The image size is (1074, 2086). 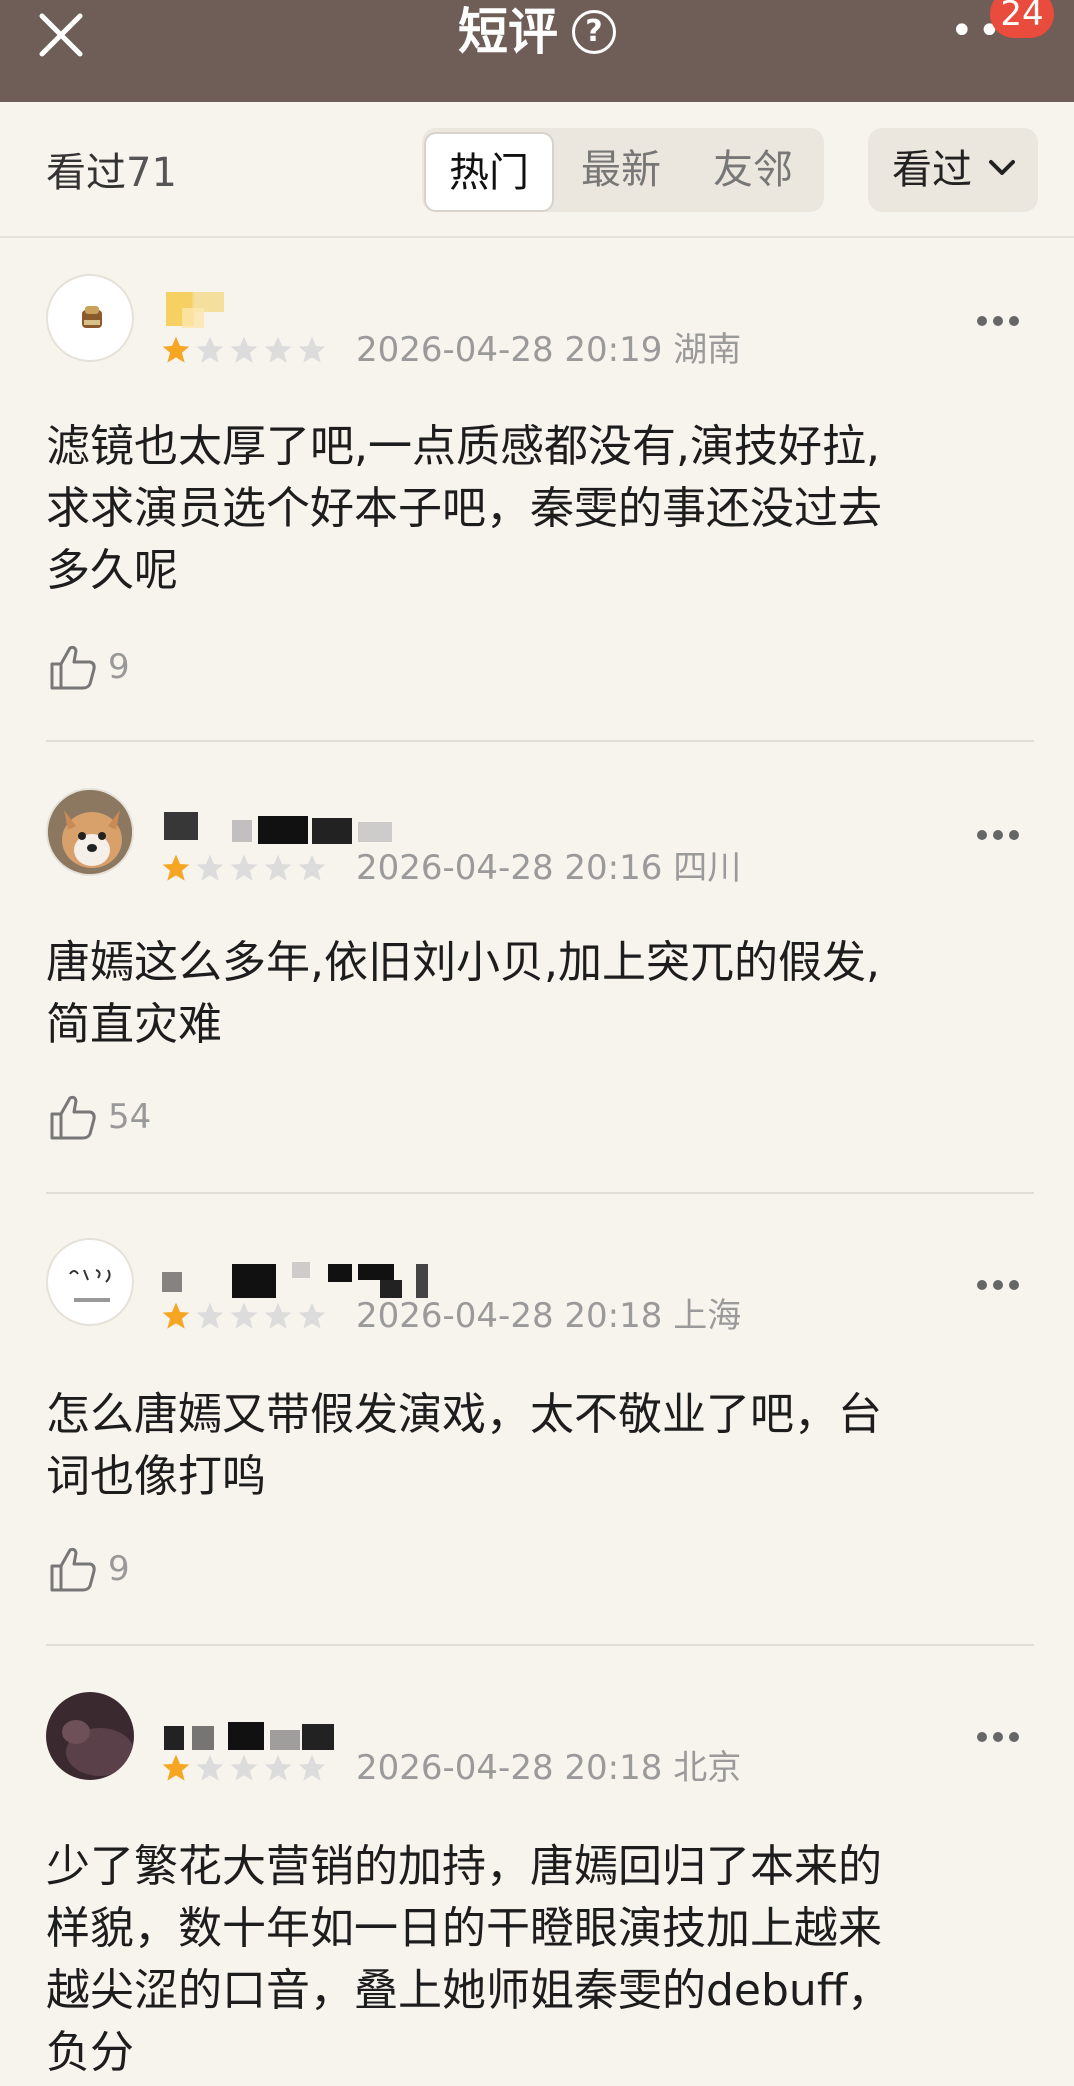 I want to click on tab-friends: 友邻, so click(x=753, y=170).